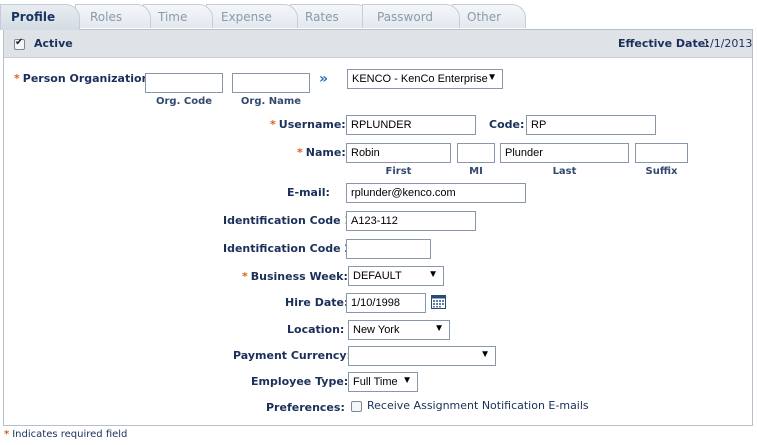  I want to click on location-select: New York ▼, so click(399, 330).